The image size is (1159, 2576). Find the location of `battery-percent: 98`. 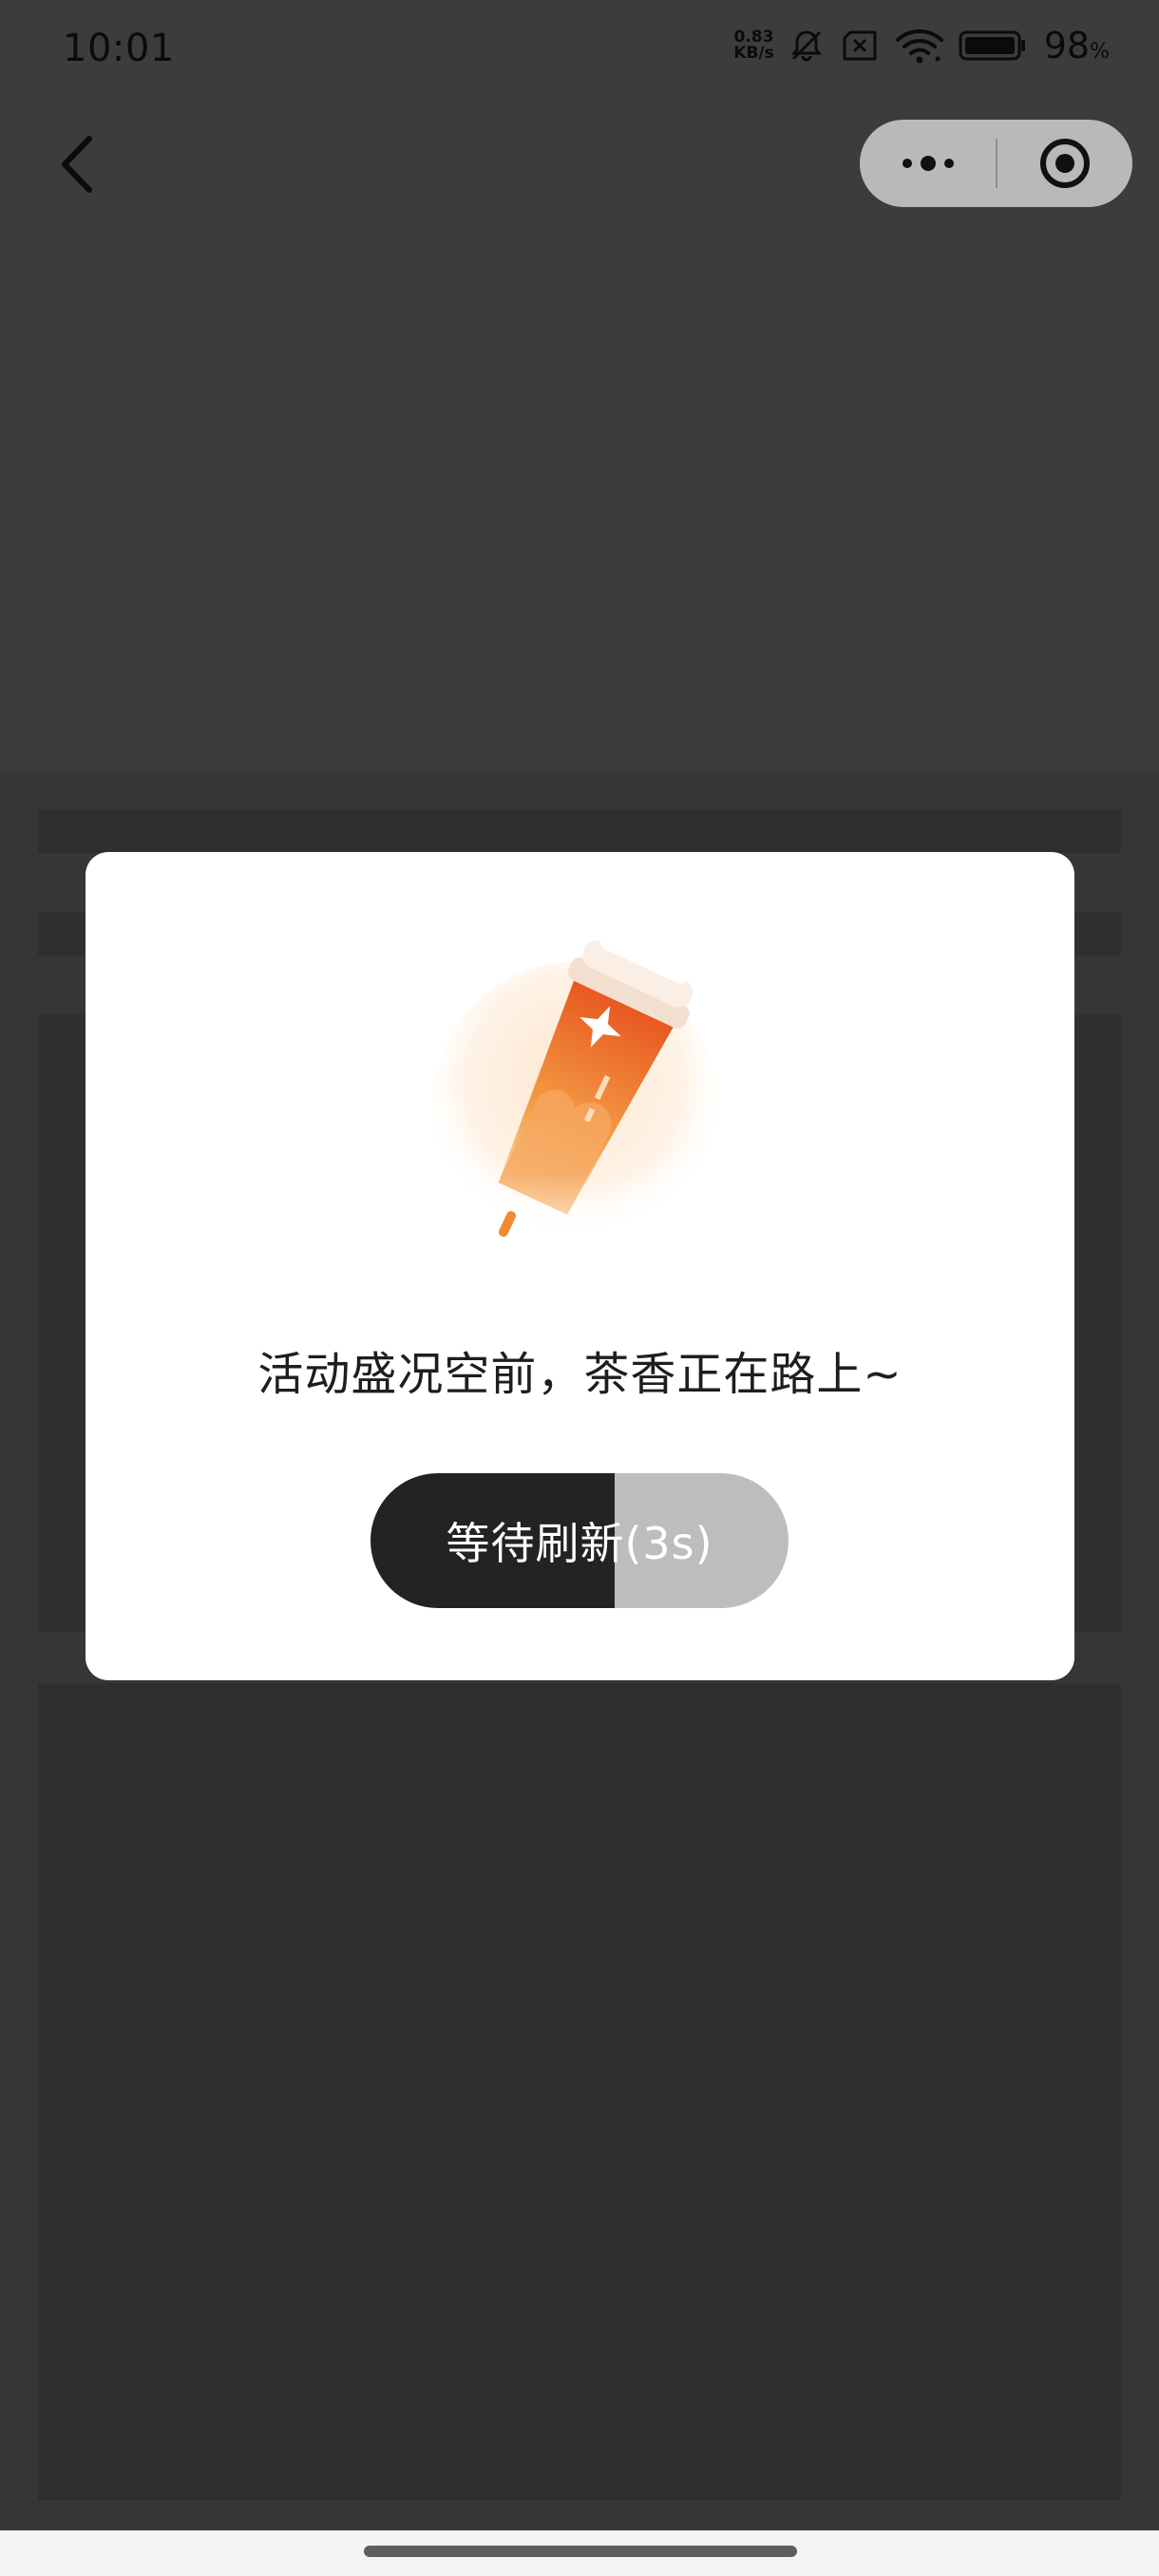

battery-percent: 98 is located at coordinates (1067, 45).